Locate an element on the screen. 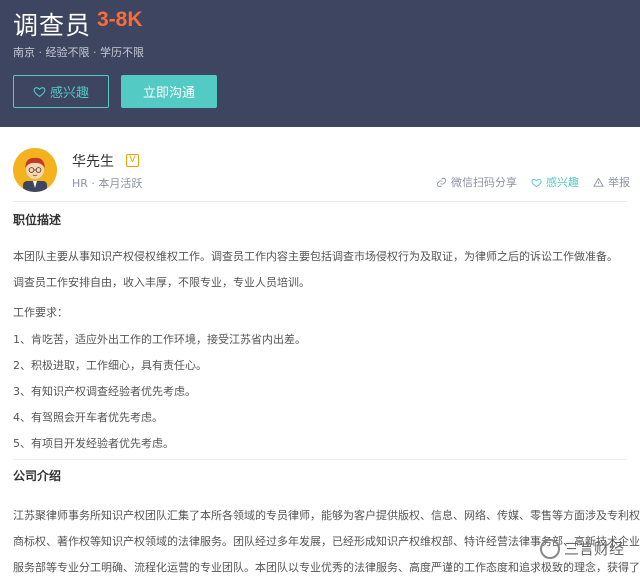  chat-now-label: 立即沟通 is located at coordinates (168, 93).